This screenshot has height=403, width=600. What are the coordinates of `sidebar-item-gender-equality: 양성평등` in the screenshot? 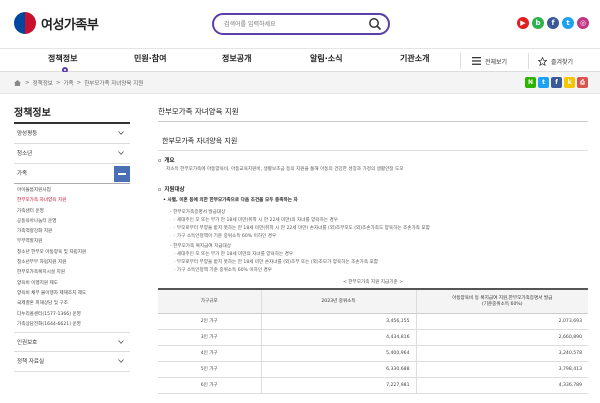 It's located at (72, 134).